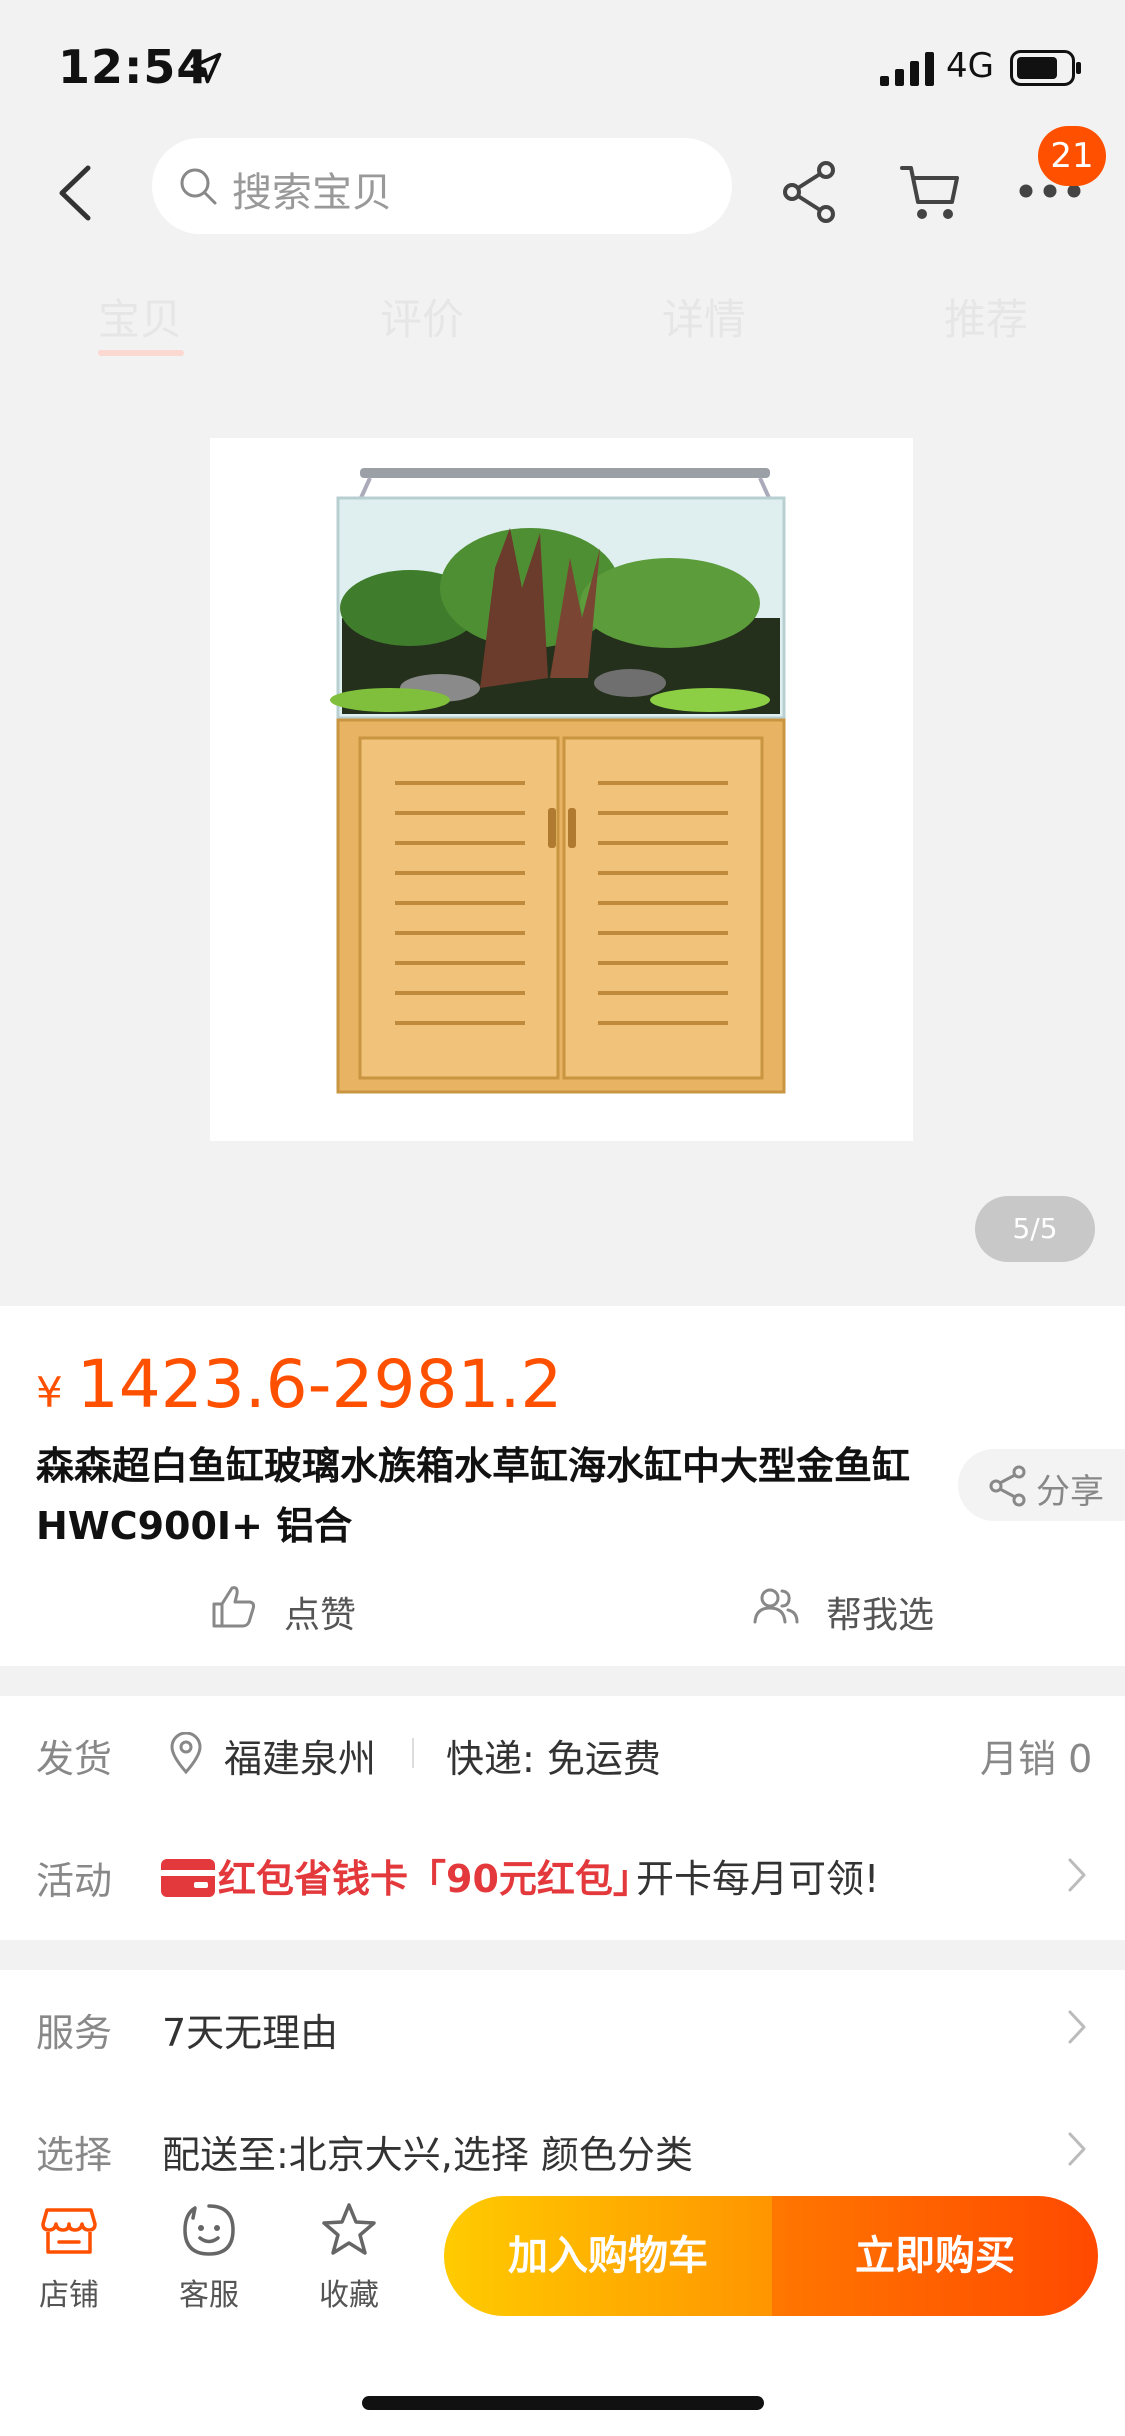 This screenshot has width=1125, height=2436. I want to click on shop-button: 店铺, so click(69, 2257).